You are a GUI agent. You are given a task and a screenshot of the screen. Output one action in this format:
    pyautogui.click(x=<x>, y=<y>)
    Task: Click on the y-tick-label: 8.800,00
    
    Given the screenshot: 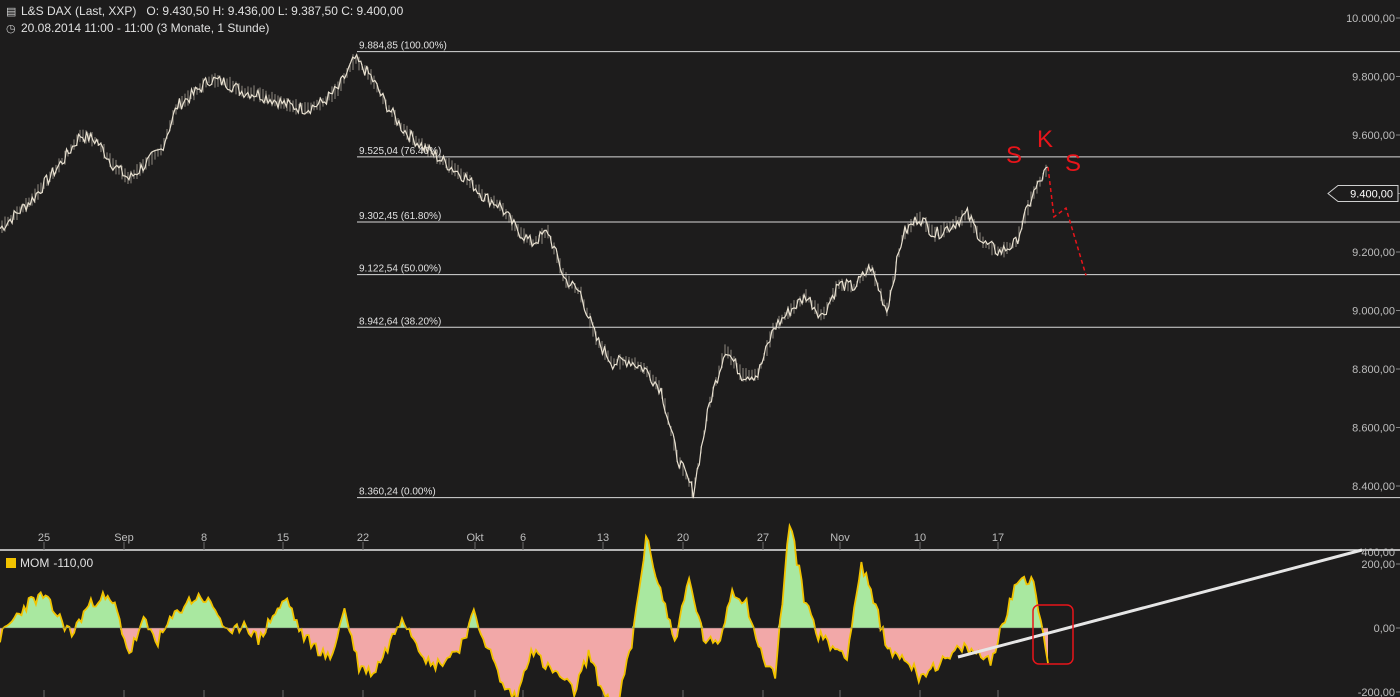 What is the action you would take?
    pyautogui.click(x=1373, y=370)
    